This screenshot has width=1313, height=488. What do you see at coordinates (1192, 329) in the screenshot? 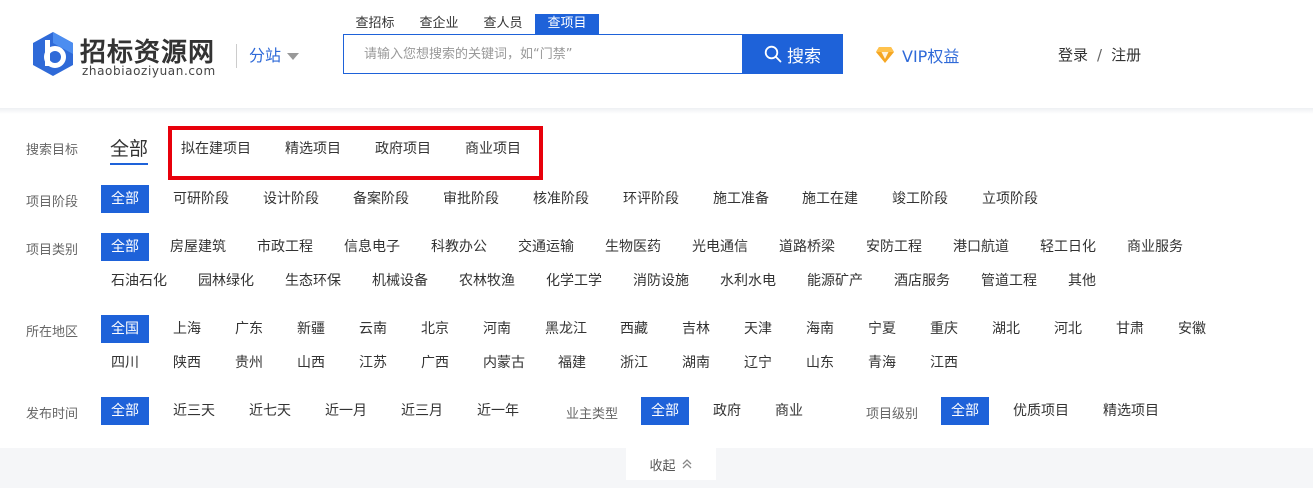
I see `region-option: 安徽` at bounding box center [1192, 329].